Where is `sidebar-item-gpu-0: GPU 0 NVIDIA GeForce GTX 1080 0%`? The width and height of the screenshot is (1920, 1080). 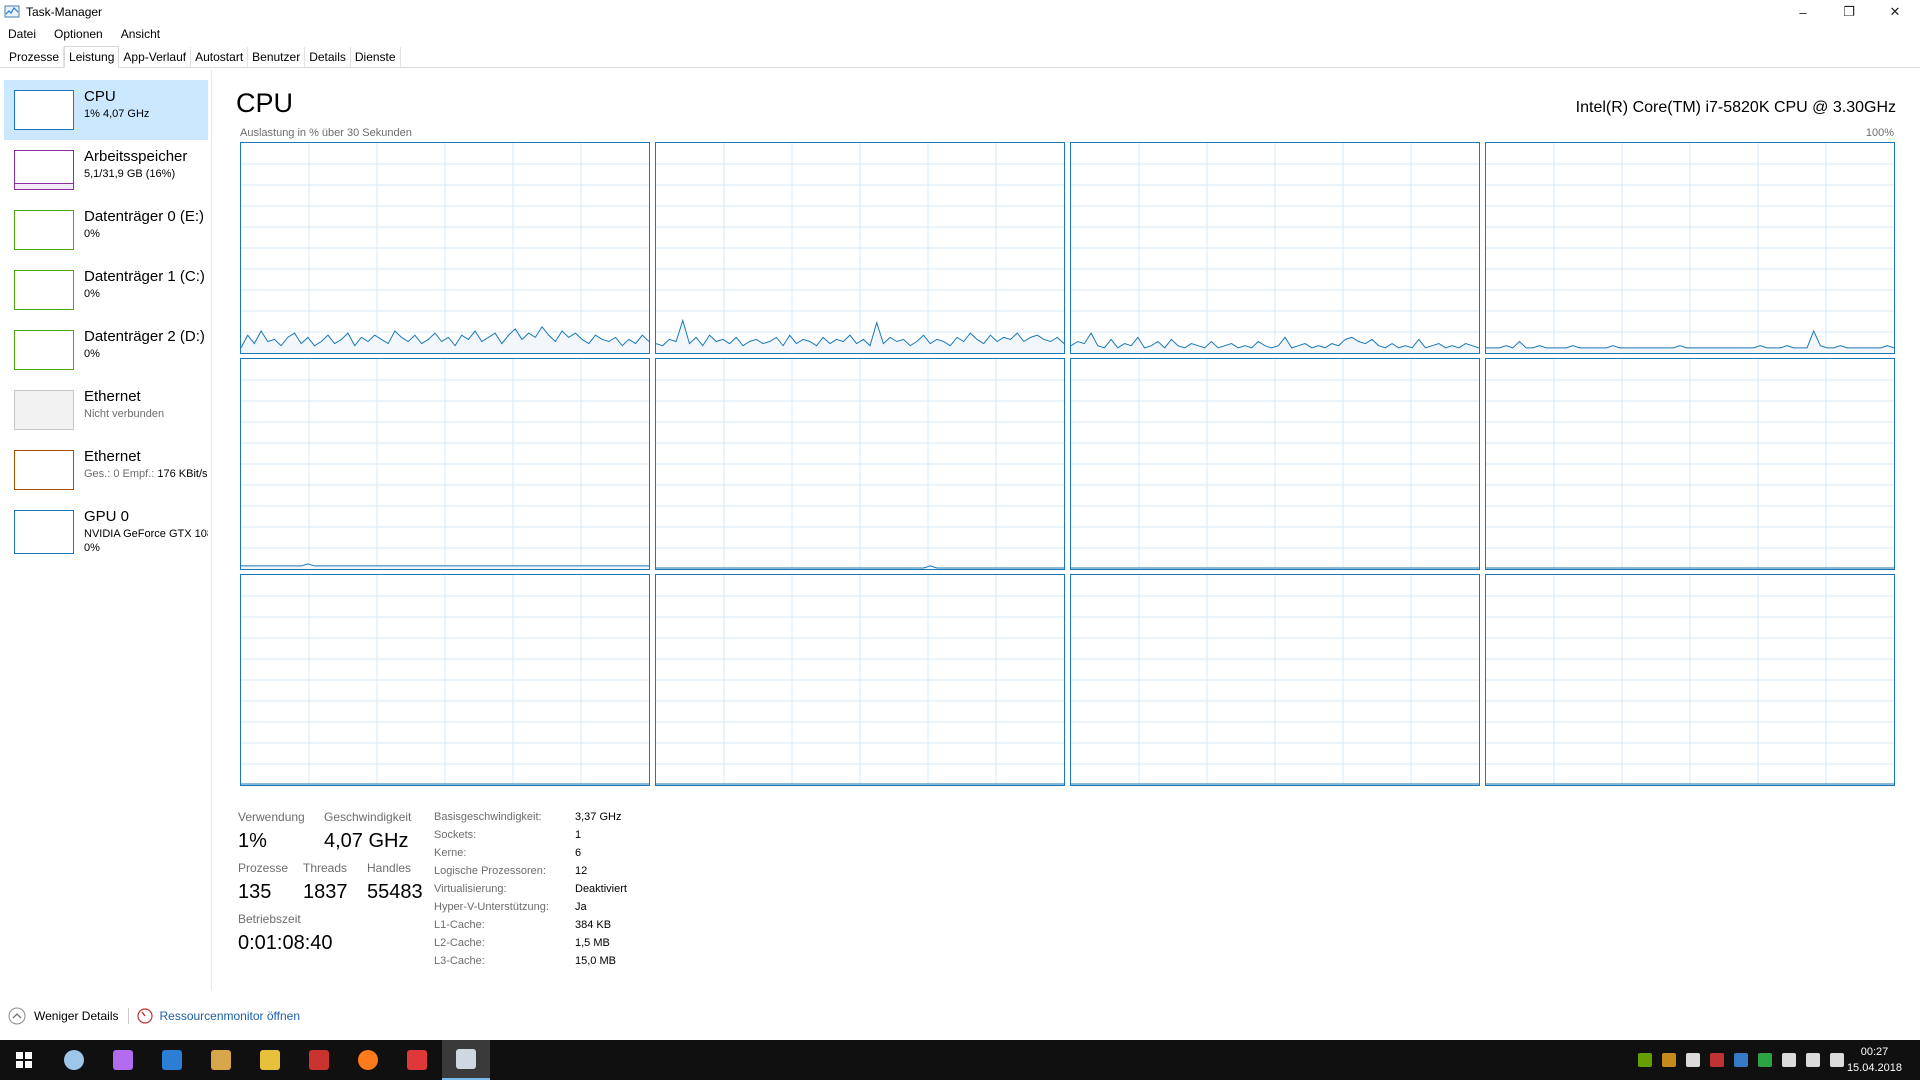
sidebar-item-gpu-0: GPU 0 NVIDIA GeForce GTX 1080 0% is located at coordinates (106, 533).